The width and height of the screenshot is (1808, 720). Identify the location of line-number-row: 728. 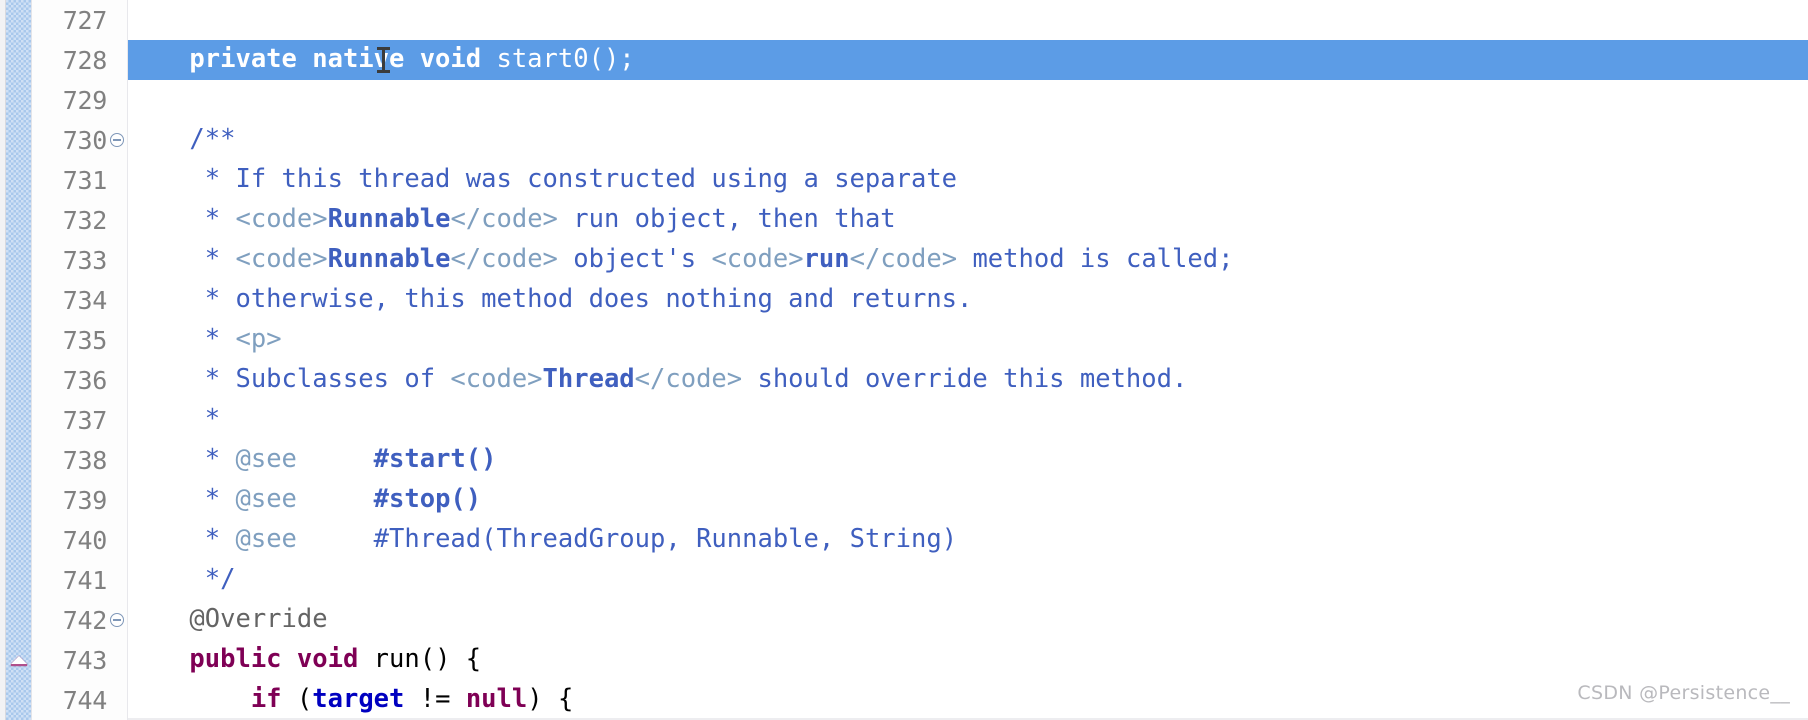
(80, 60).